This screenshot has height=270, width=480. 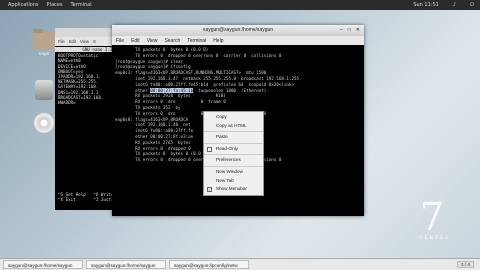 I want to click on context-menu-label: Show Menubar, so click(x=231, y=189).